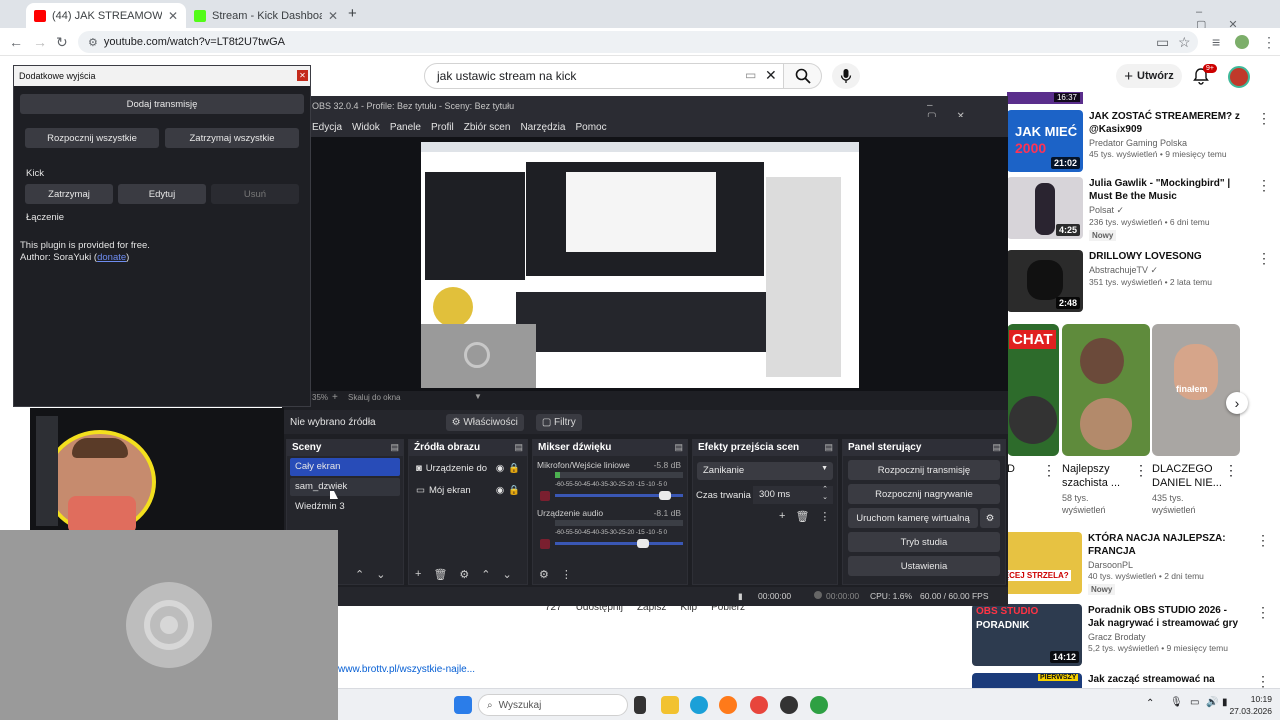  What do you see at coordinates (1163, 565) in the screenshot?
I see `channel-name: DarsoonPL` at bounding box center [1163, 565].